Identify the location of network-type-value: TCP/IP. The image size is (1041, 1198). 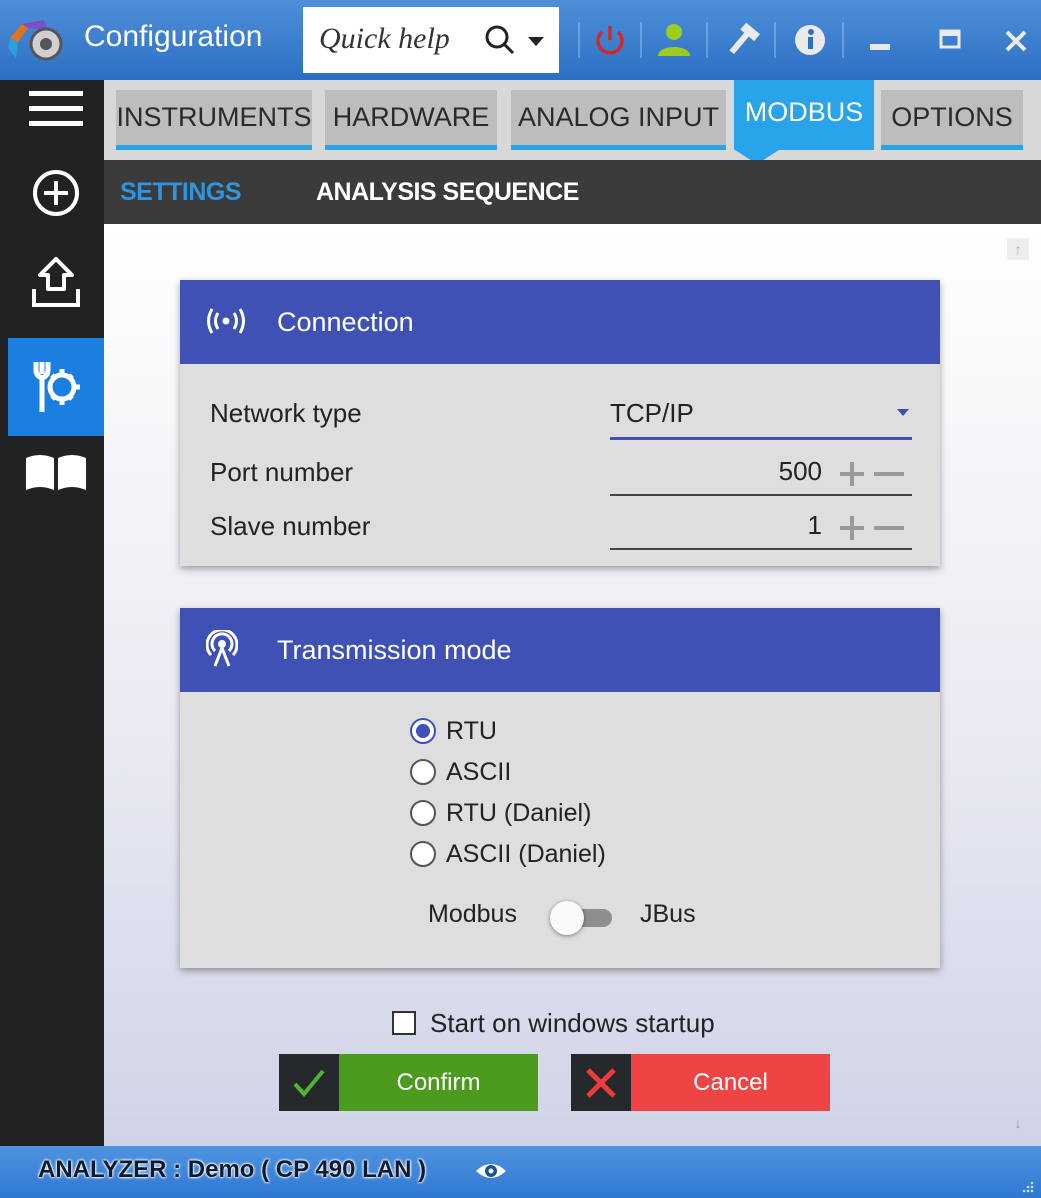
(652, 413).